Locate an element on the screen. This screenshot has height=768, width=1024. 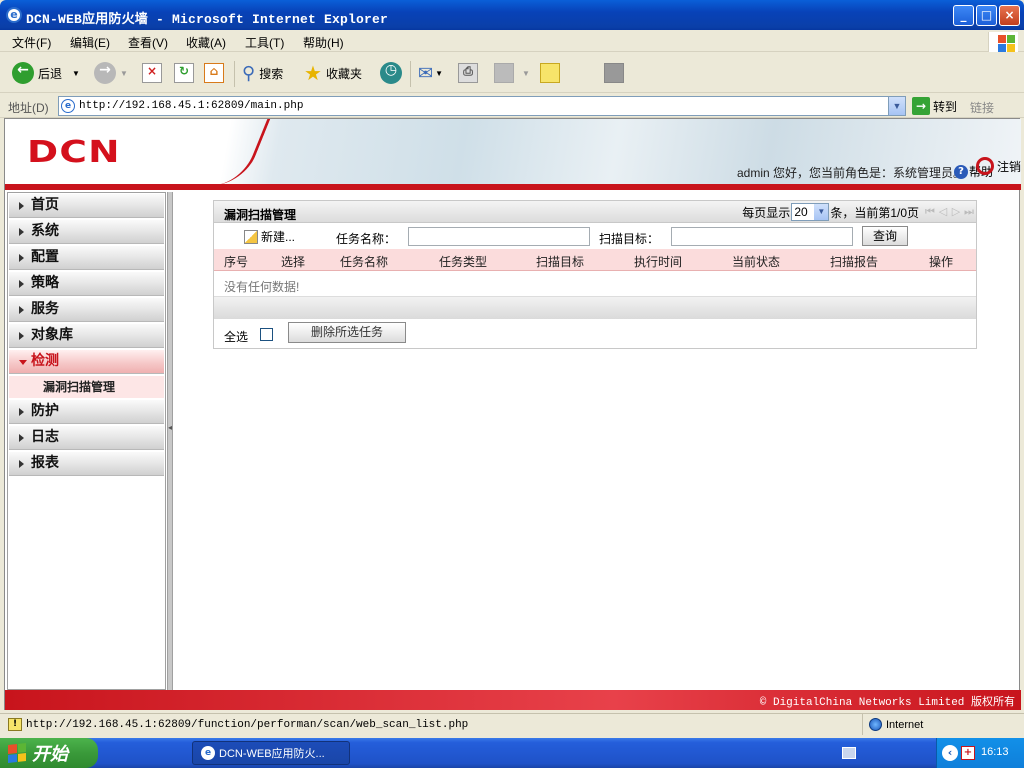
copyright-text: © DigitalChina Networks Limited 版权所有 is located at coordinates (887, 703).